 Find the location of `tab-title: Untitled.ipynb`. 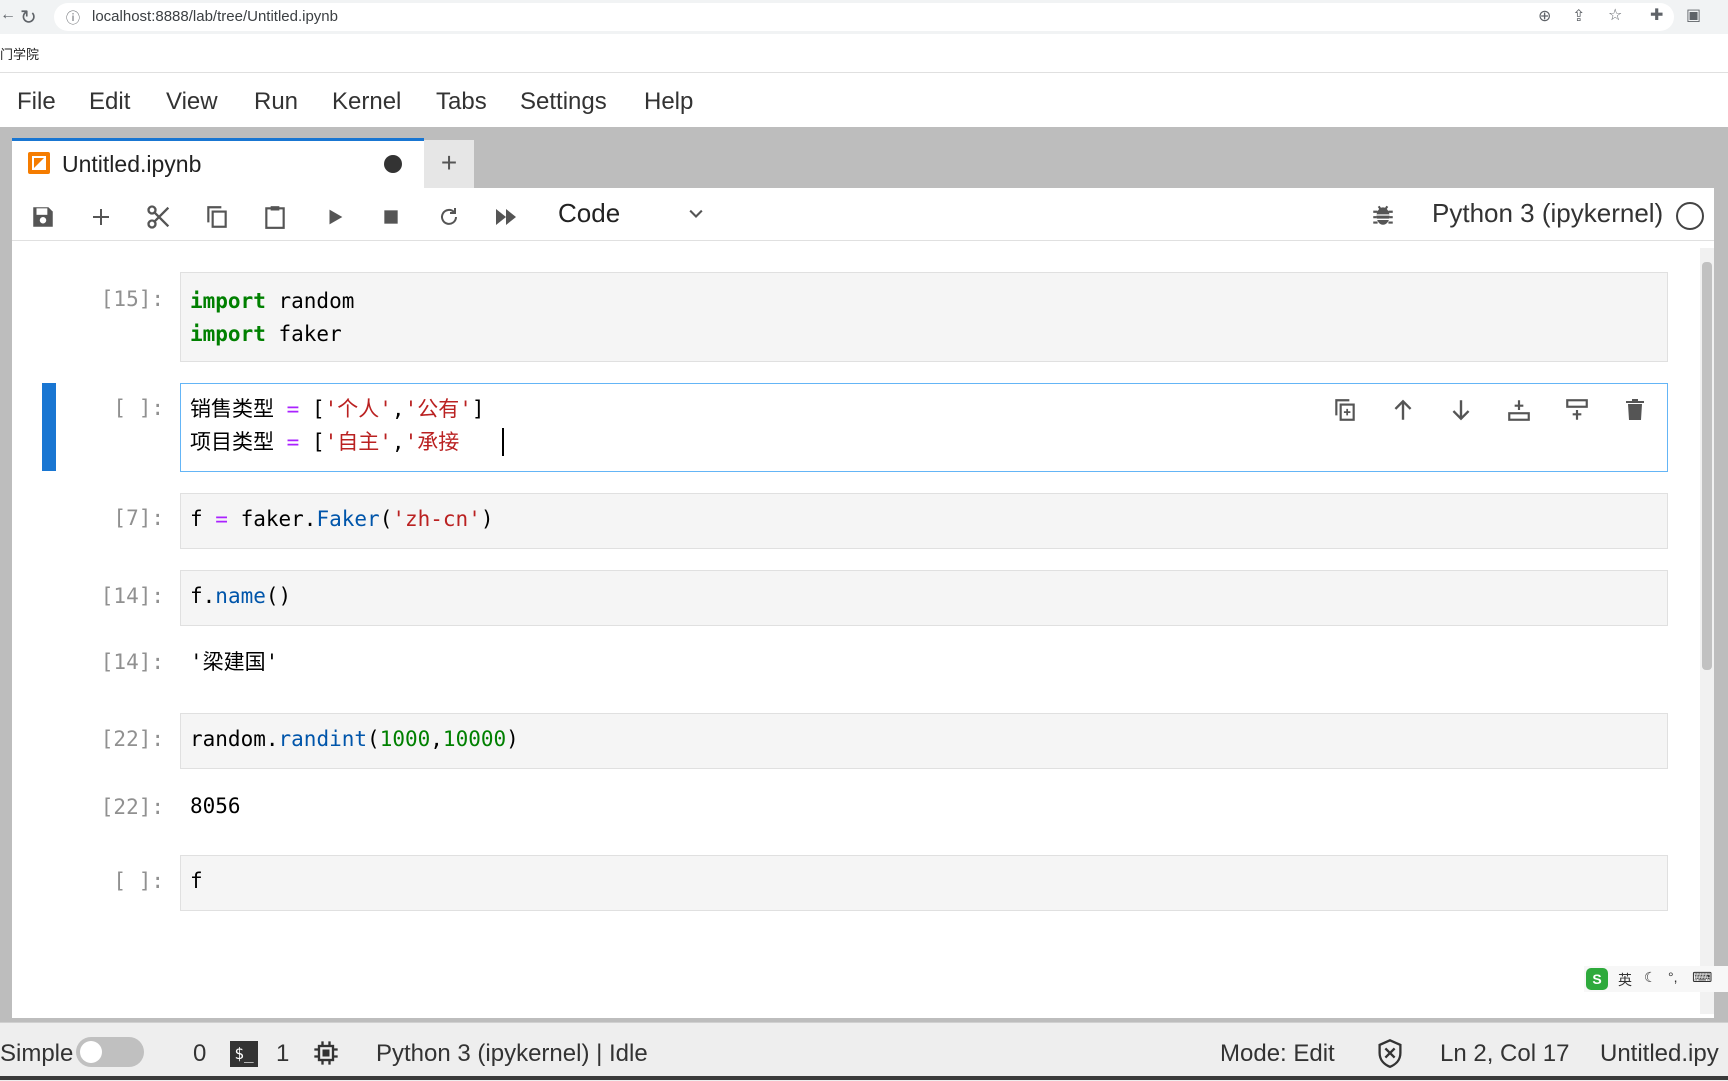

tab-title: Untitled.ipynb is located at coordinates (131, 164).